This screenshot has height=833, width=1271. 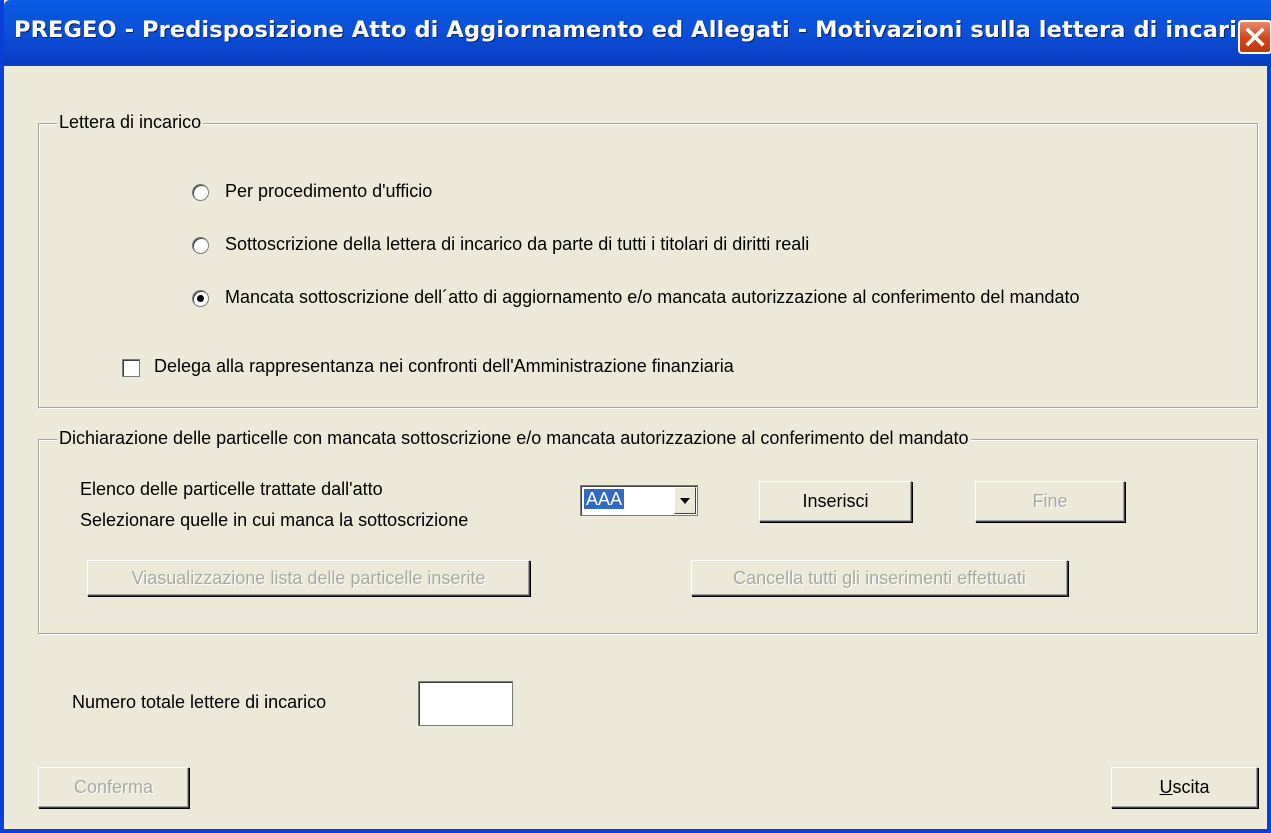 I want to click on combo-dropdown-button, so click(x=685, y=500).